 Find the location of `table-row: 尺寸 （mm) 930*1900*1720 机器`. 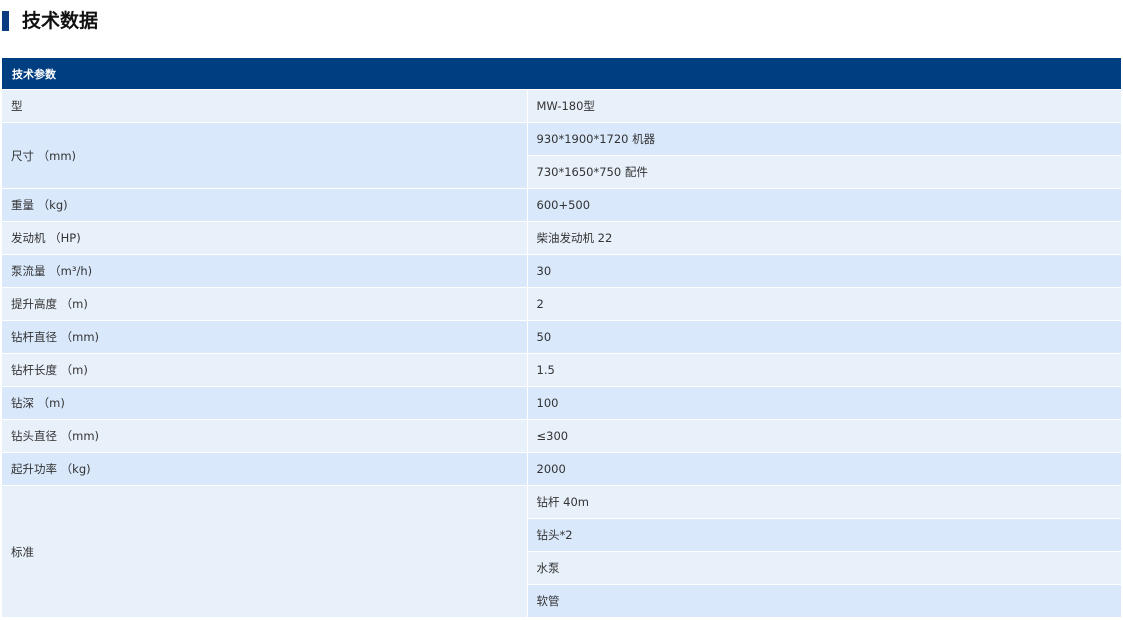

table-row: 尺寸 （mm) 930*1900*1720 机器 is located at coordinates (562, 155).